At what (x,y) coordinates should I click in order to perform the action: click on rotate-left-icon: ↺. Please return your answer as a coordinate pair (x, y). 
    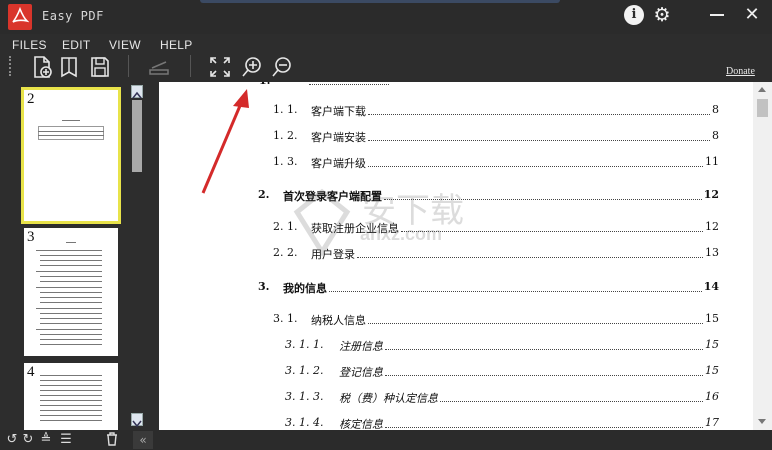
    Looking at the image, I should click on (12, 440).